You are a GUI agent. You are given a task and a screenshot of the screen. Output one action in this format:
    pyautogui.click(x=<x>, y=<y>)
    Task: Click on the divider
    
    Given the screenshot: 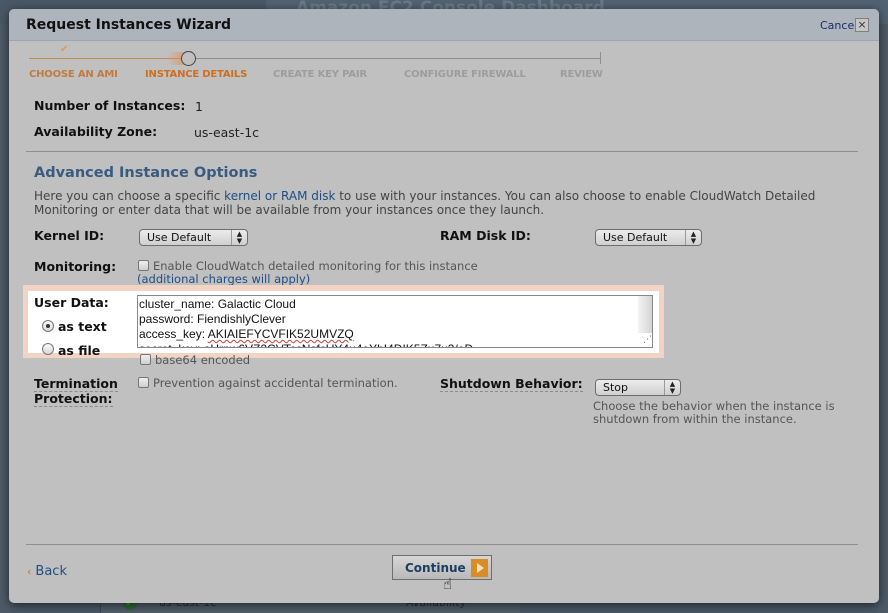 What is the action you would take?
    pyautogui.click(x=442, y=151)
    